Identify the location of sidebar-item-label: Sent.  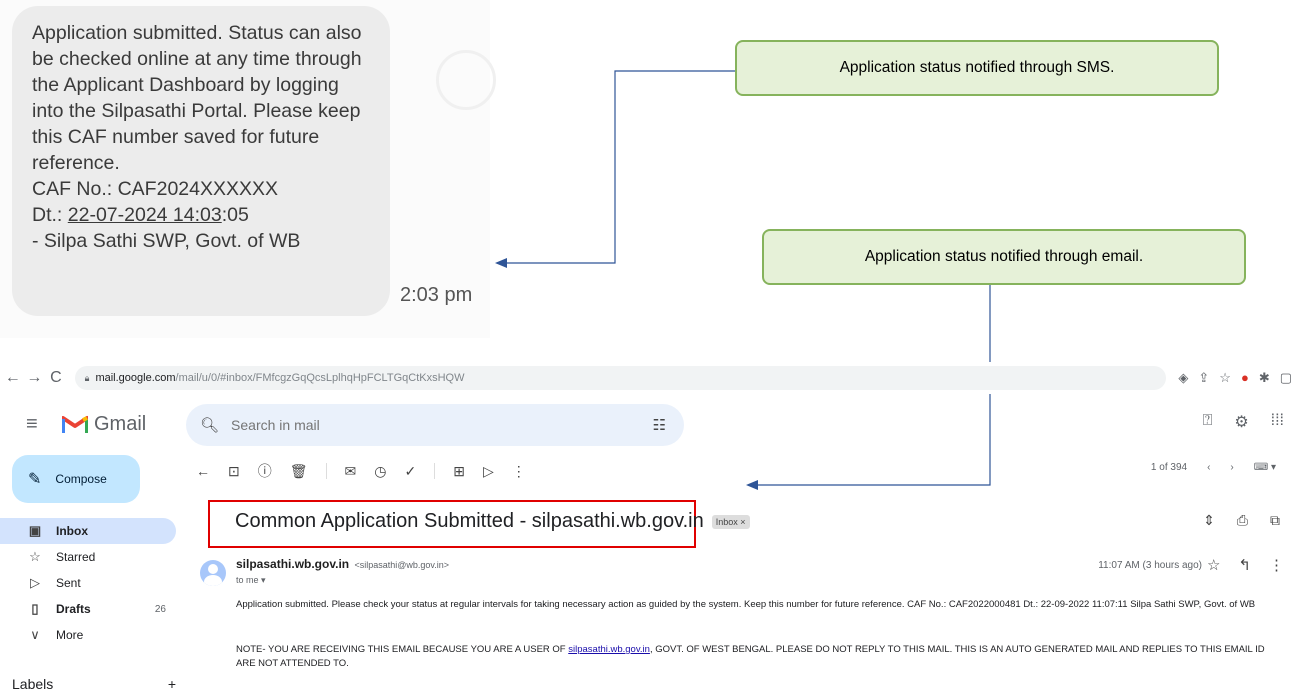
(68, 583).